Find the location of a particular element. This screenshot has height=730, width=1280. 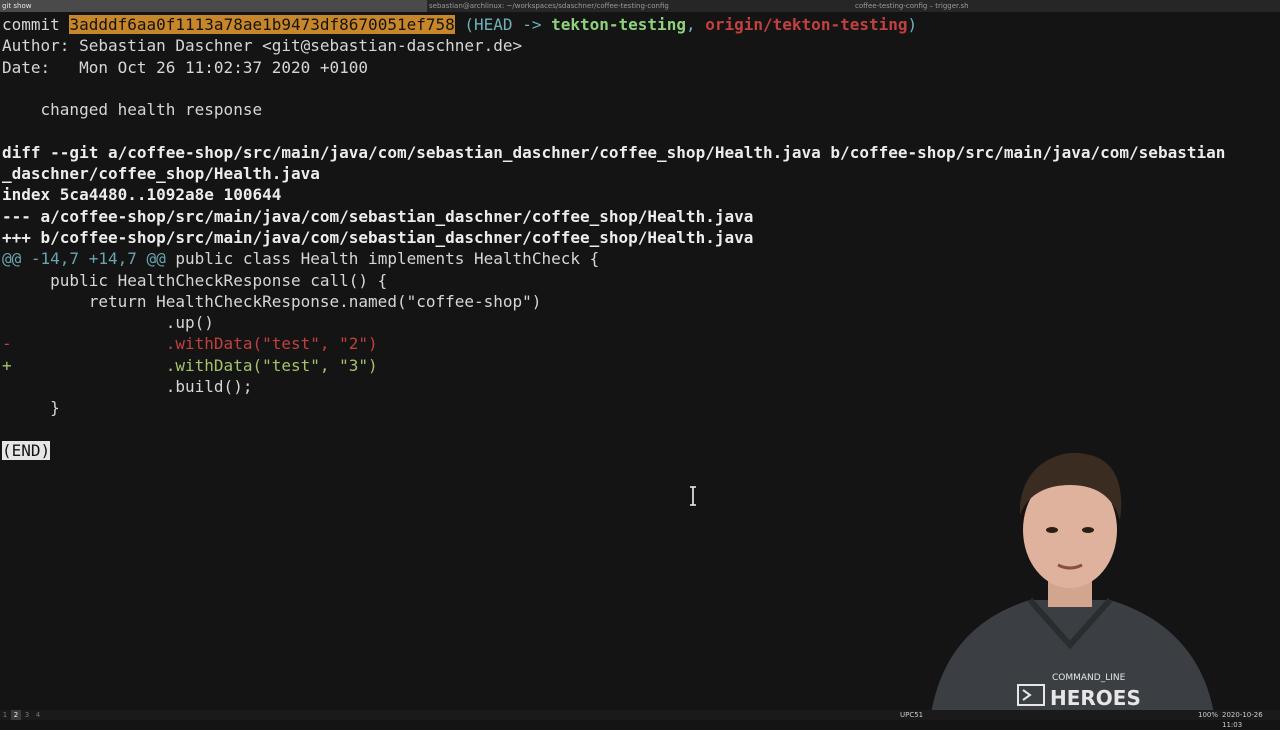

presenter-webcam: COMMAND_LINE HEROES is located at coordinates (1072, 586).